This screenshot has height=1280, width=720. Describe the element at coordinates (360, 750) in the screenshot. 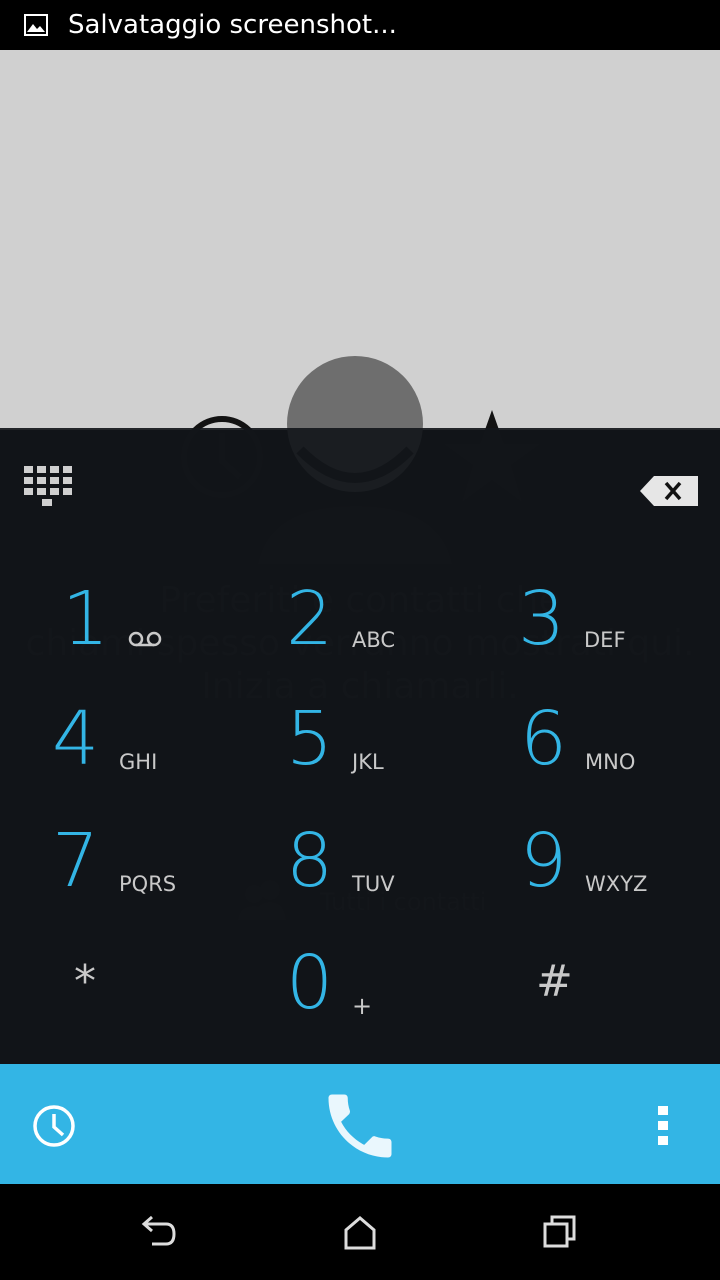

I see `key-5: 5 JKL` at that location.